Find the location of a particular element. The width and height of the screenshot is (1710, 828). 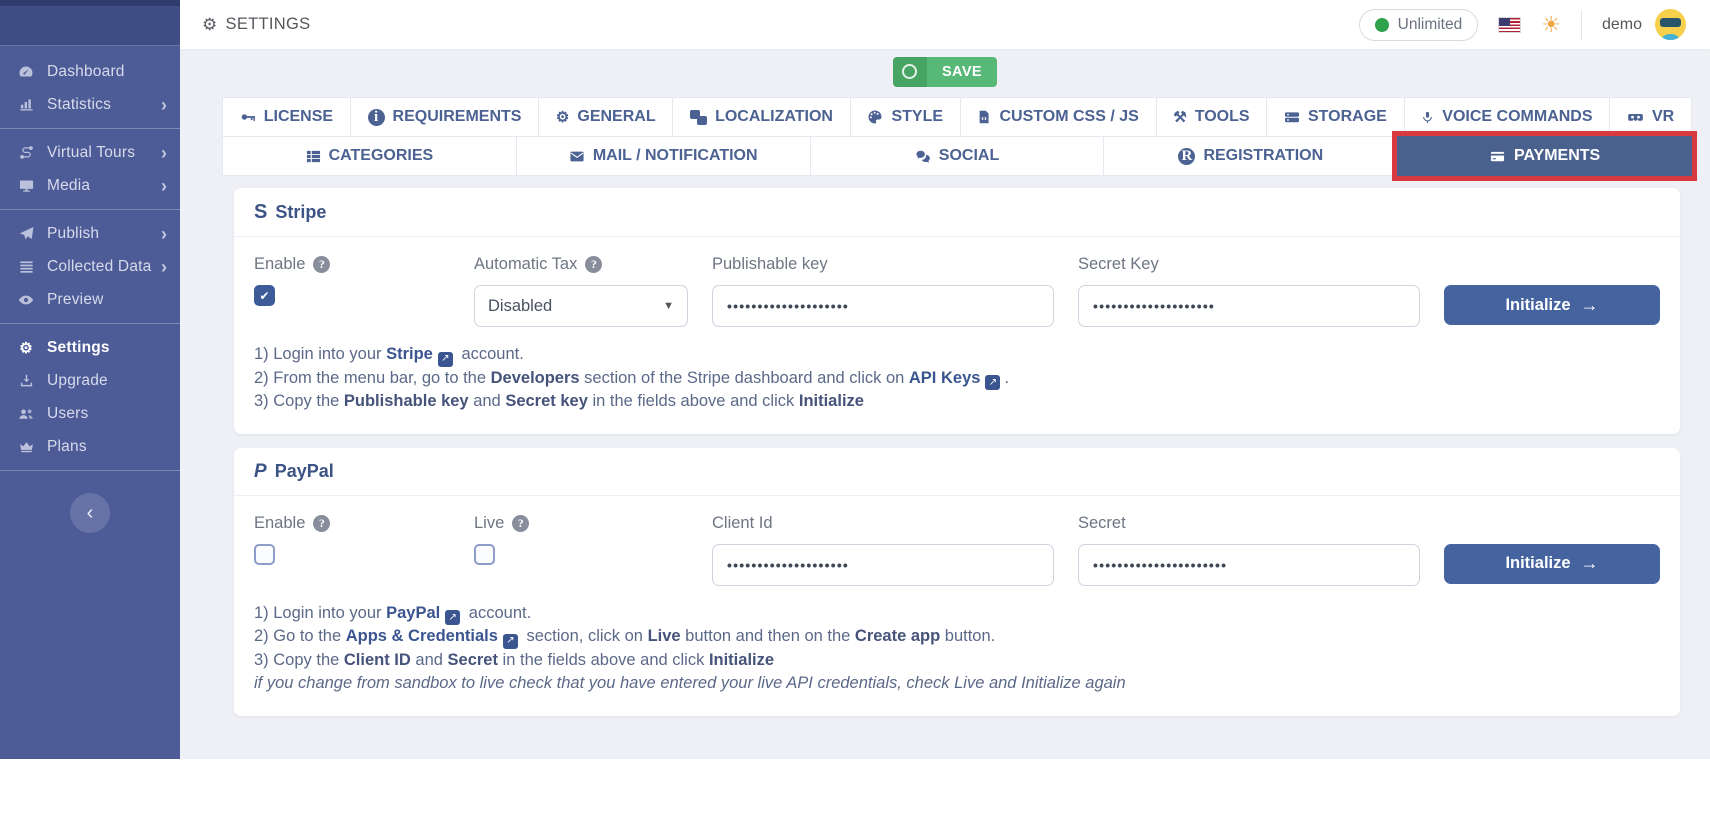

mail-icon is located at coordinates (577, 156).